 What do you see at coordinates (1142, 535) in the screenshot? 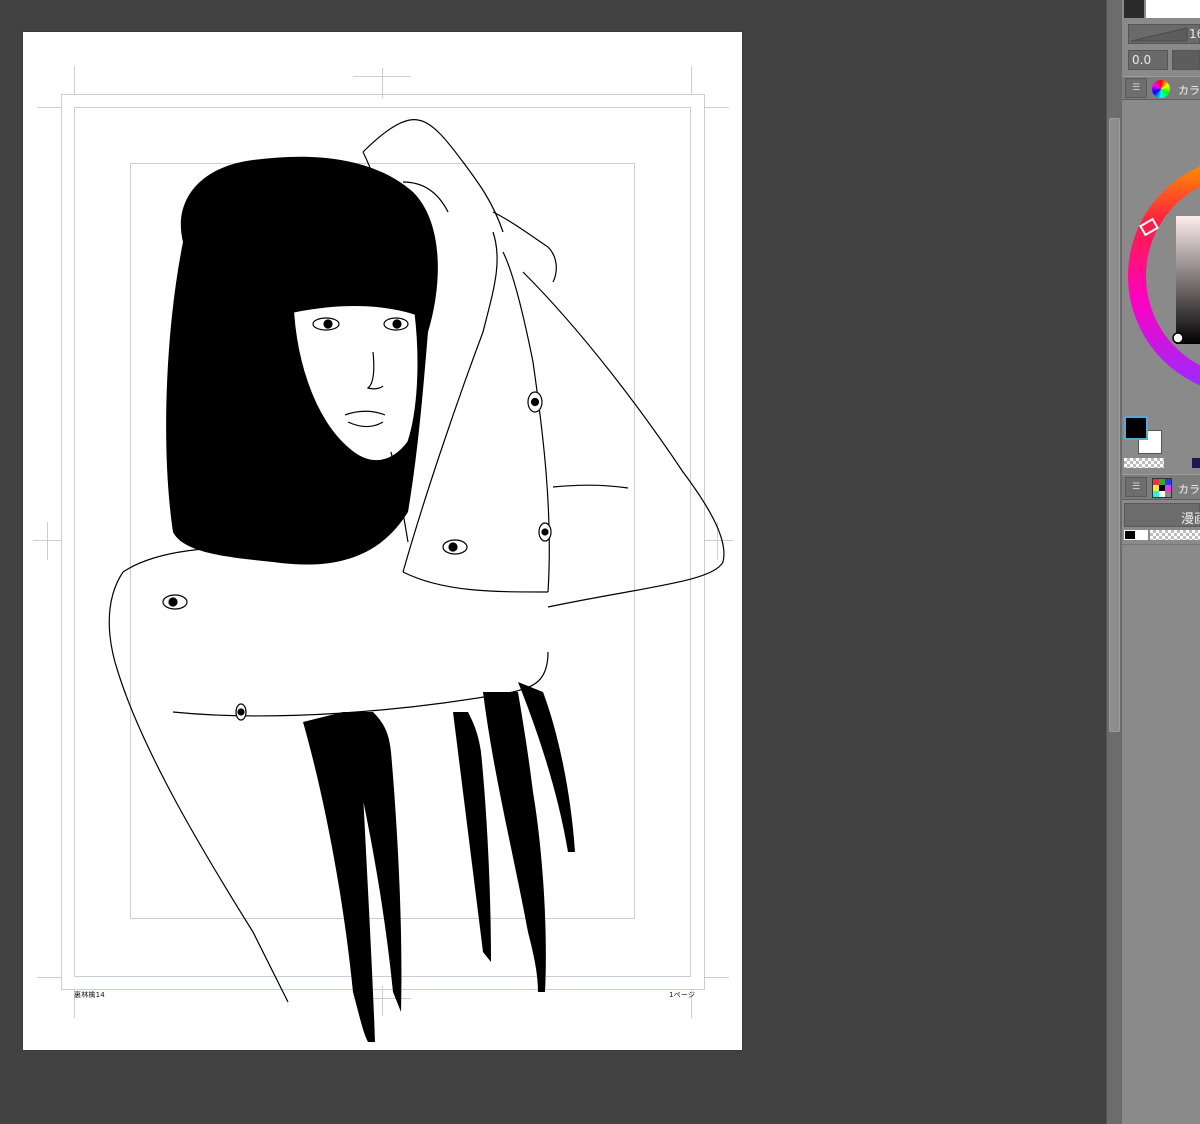
I see `swatch-white` at bounding box center [1142, 535].